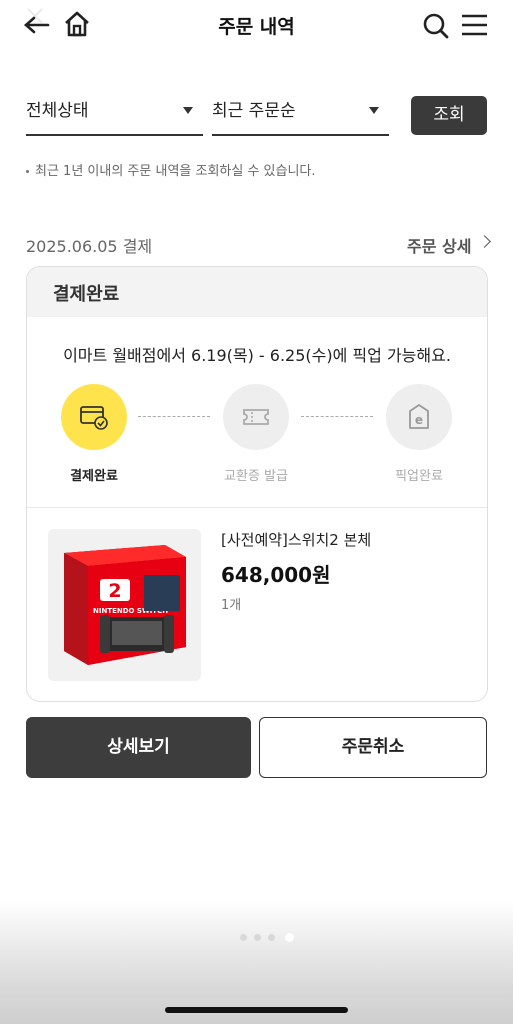  Describe the element at coordinates (289, 937) in the screenshot. I see `page-dot-active` at that location.